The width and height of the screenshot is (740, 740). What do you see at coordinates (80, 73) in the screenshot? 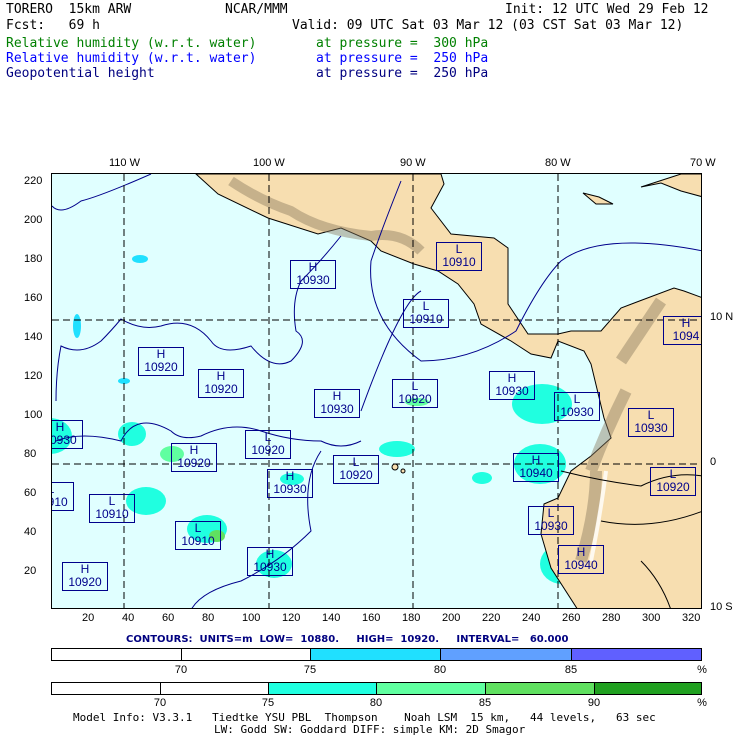
I see `field-name: Geopotential height` at bounding box center [80, 73].